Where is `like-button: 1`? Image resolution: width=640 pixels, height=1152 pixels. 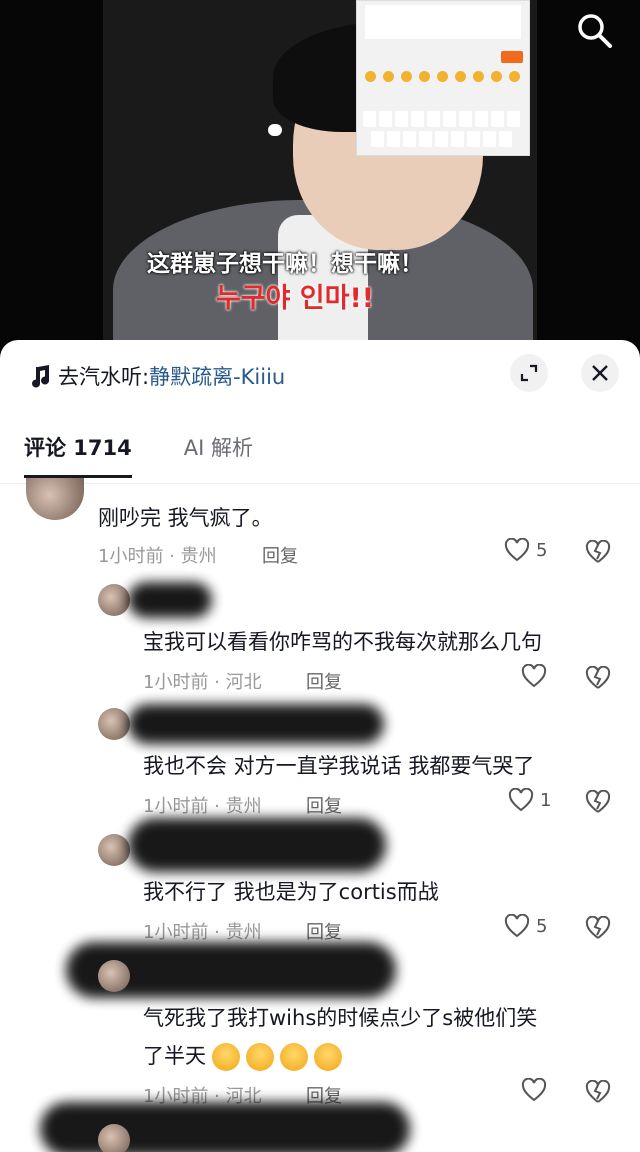
like-button: 1 is located at coordinates (529, 800).